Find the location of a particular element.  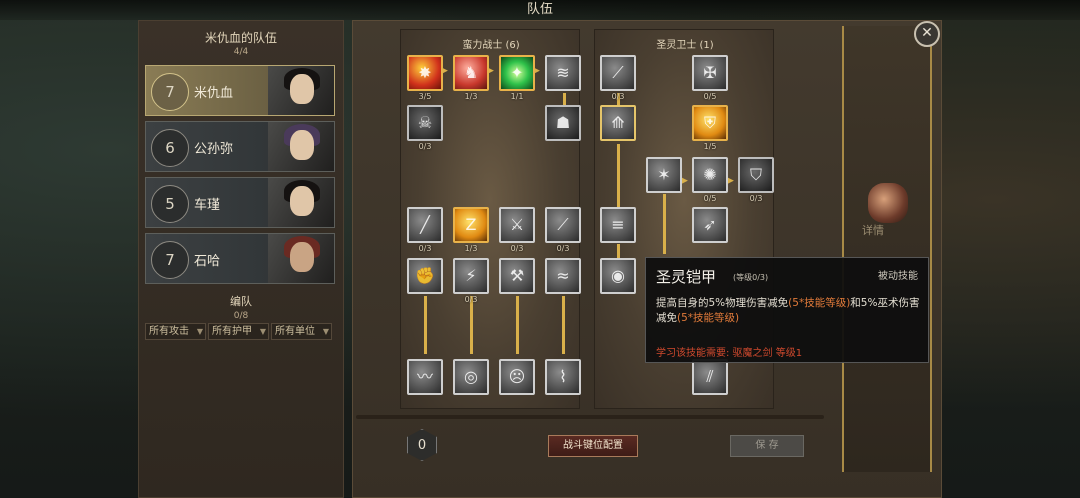

formation-count: 0/8 is located at coordinates (241, 316).